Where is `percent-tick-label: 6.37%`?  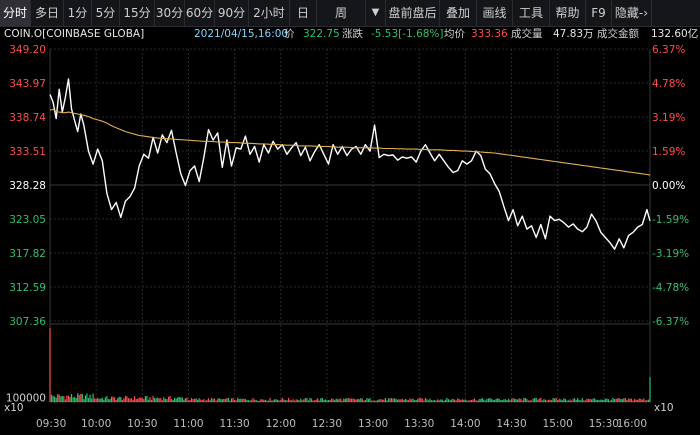
percent-tick-label: 6.37% is located at coordinates (668, 50).